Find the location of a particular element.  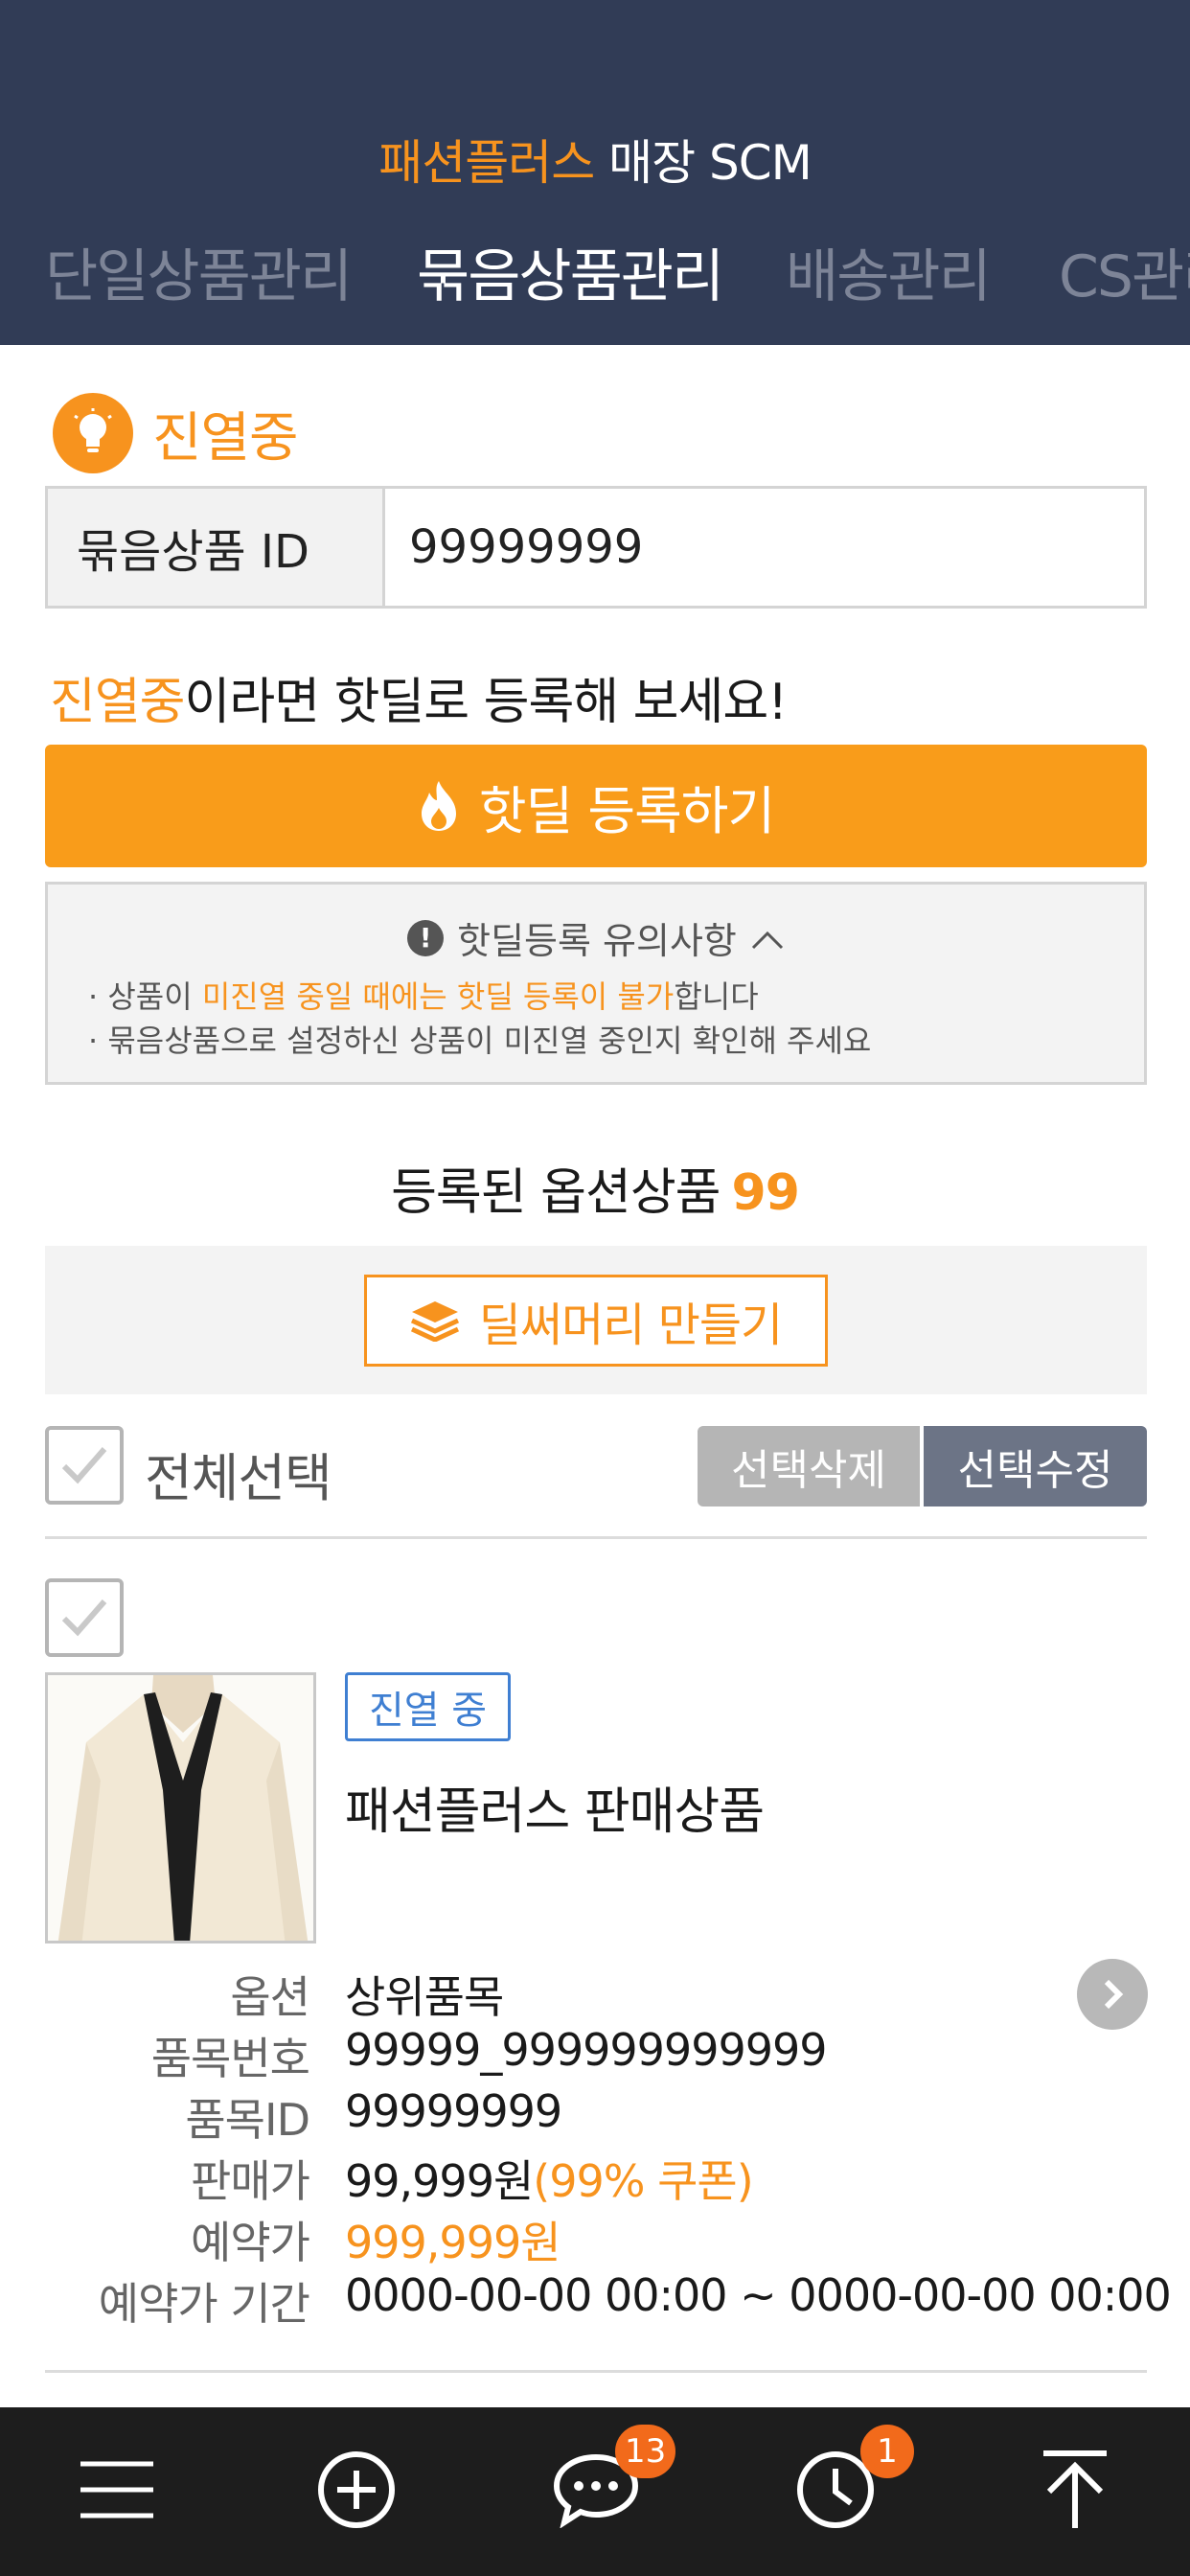

chevron-up-icon is located at coordinates (767, 938).